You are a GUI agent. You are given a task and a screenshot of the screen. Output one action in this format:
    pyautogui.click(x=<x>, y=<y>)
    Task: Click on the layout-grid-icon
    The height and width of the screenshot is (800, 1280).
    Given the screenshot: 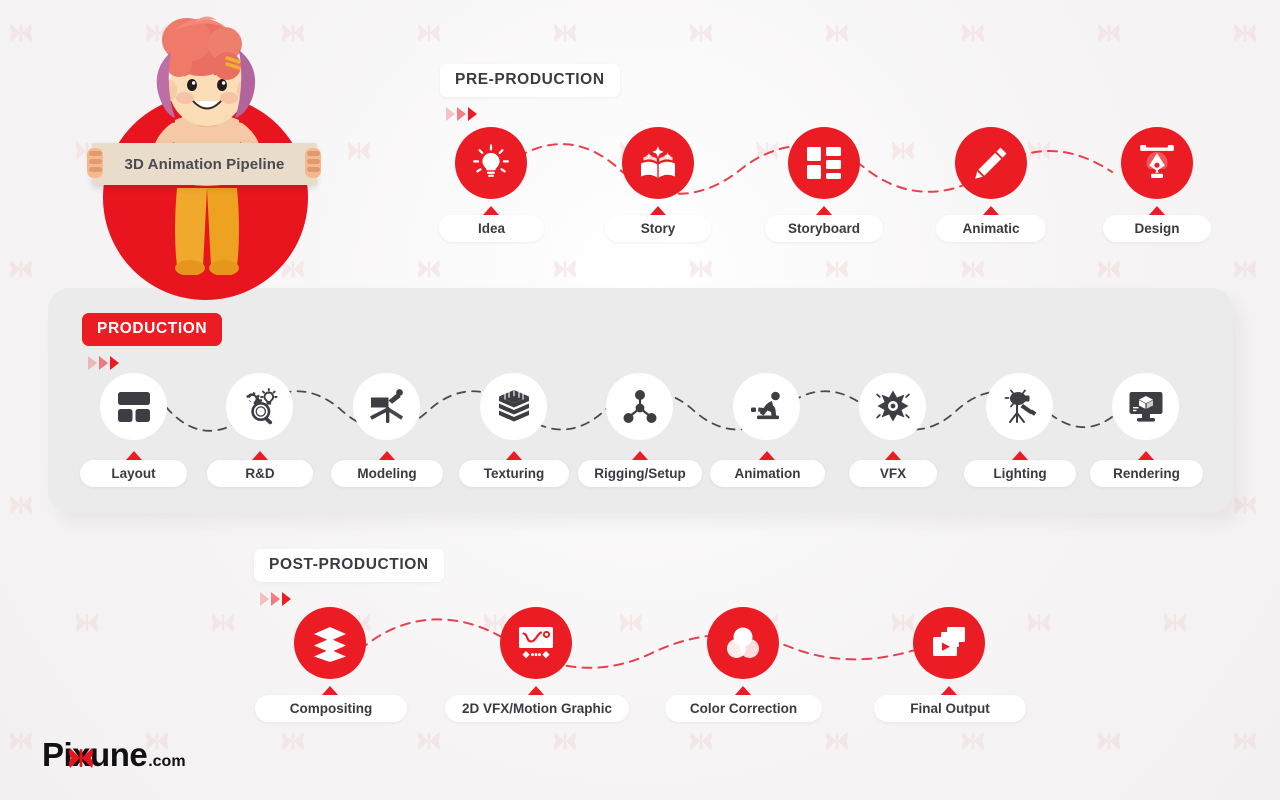 What is the action you would take?
    pyautogui.click(x=133, y=406)
    